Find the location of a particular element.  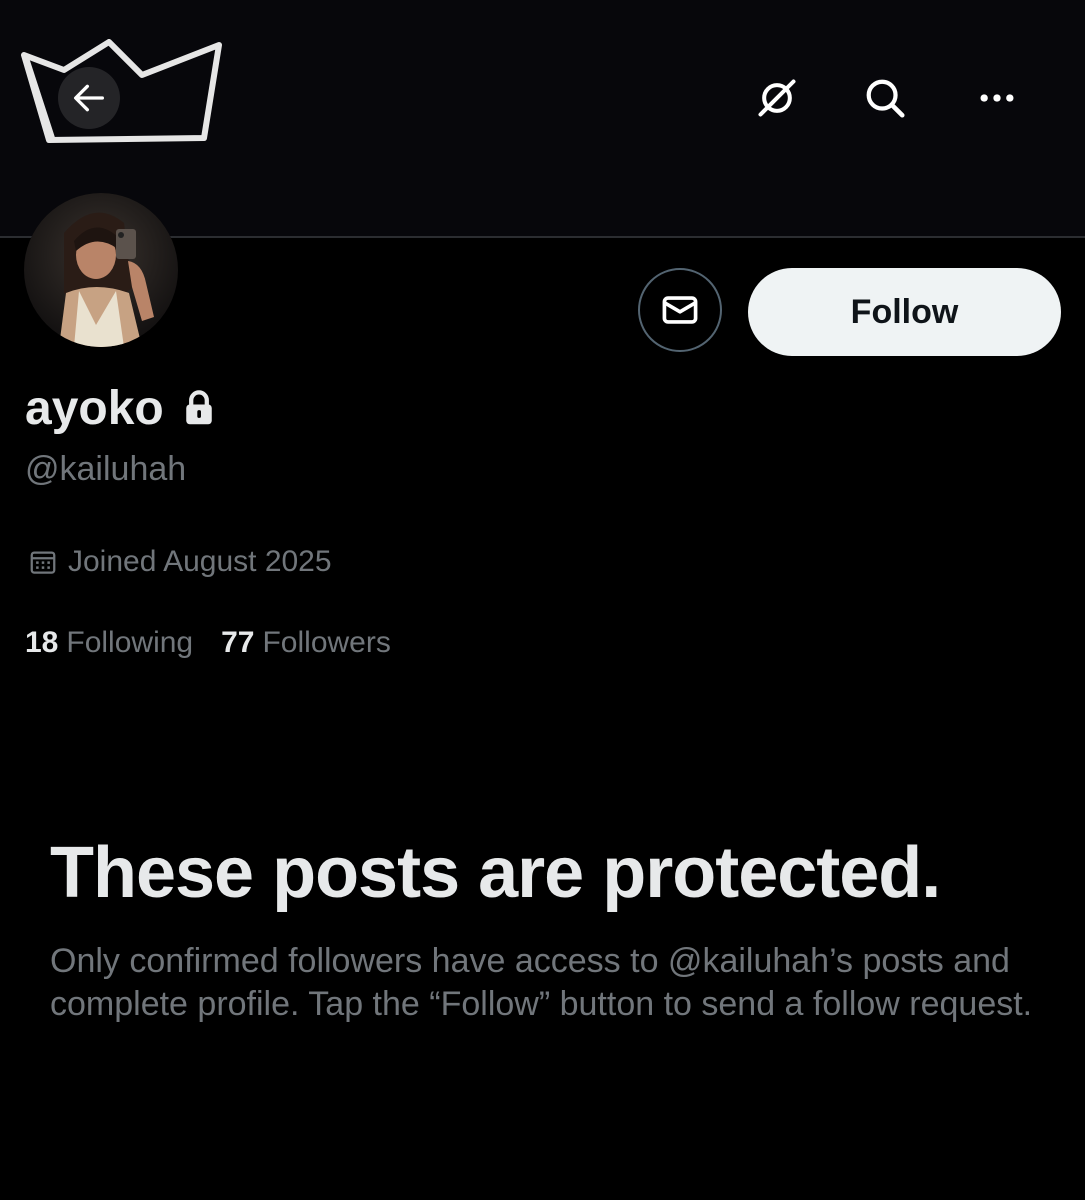

follow-stats: 18 Following 77 Followers is located at coordinates (208, 643).